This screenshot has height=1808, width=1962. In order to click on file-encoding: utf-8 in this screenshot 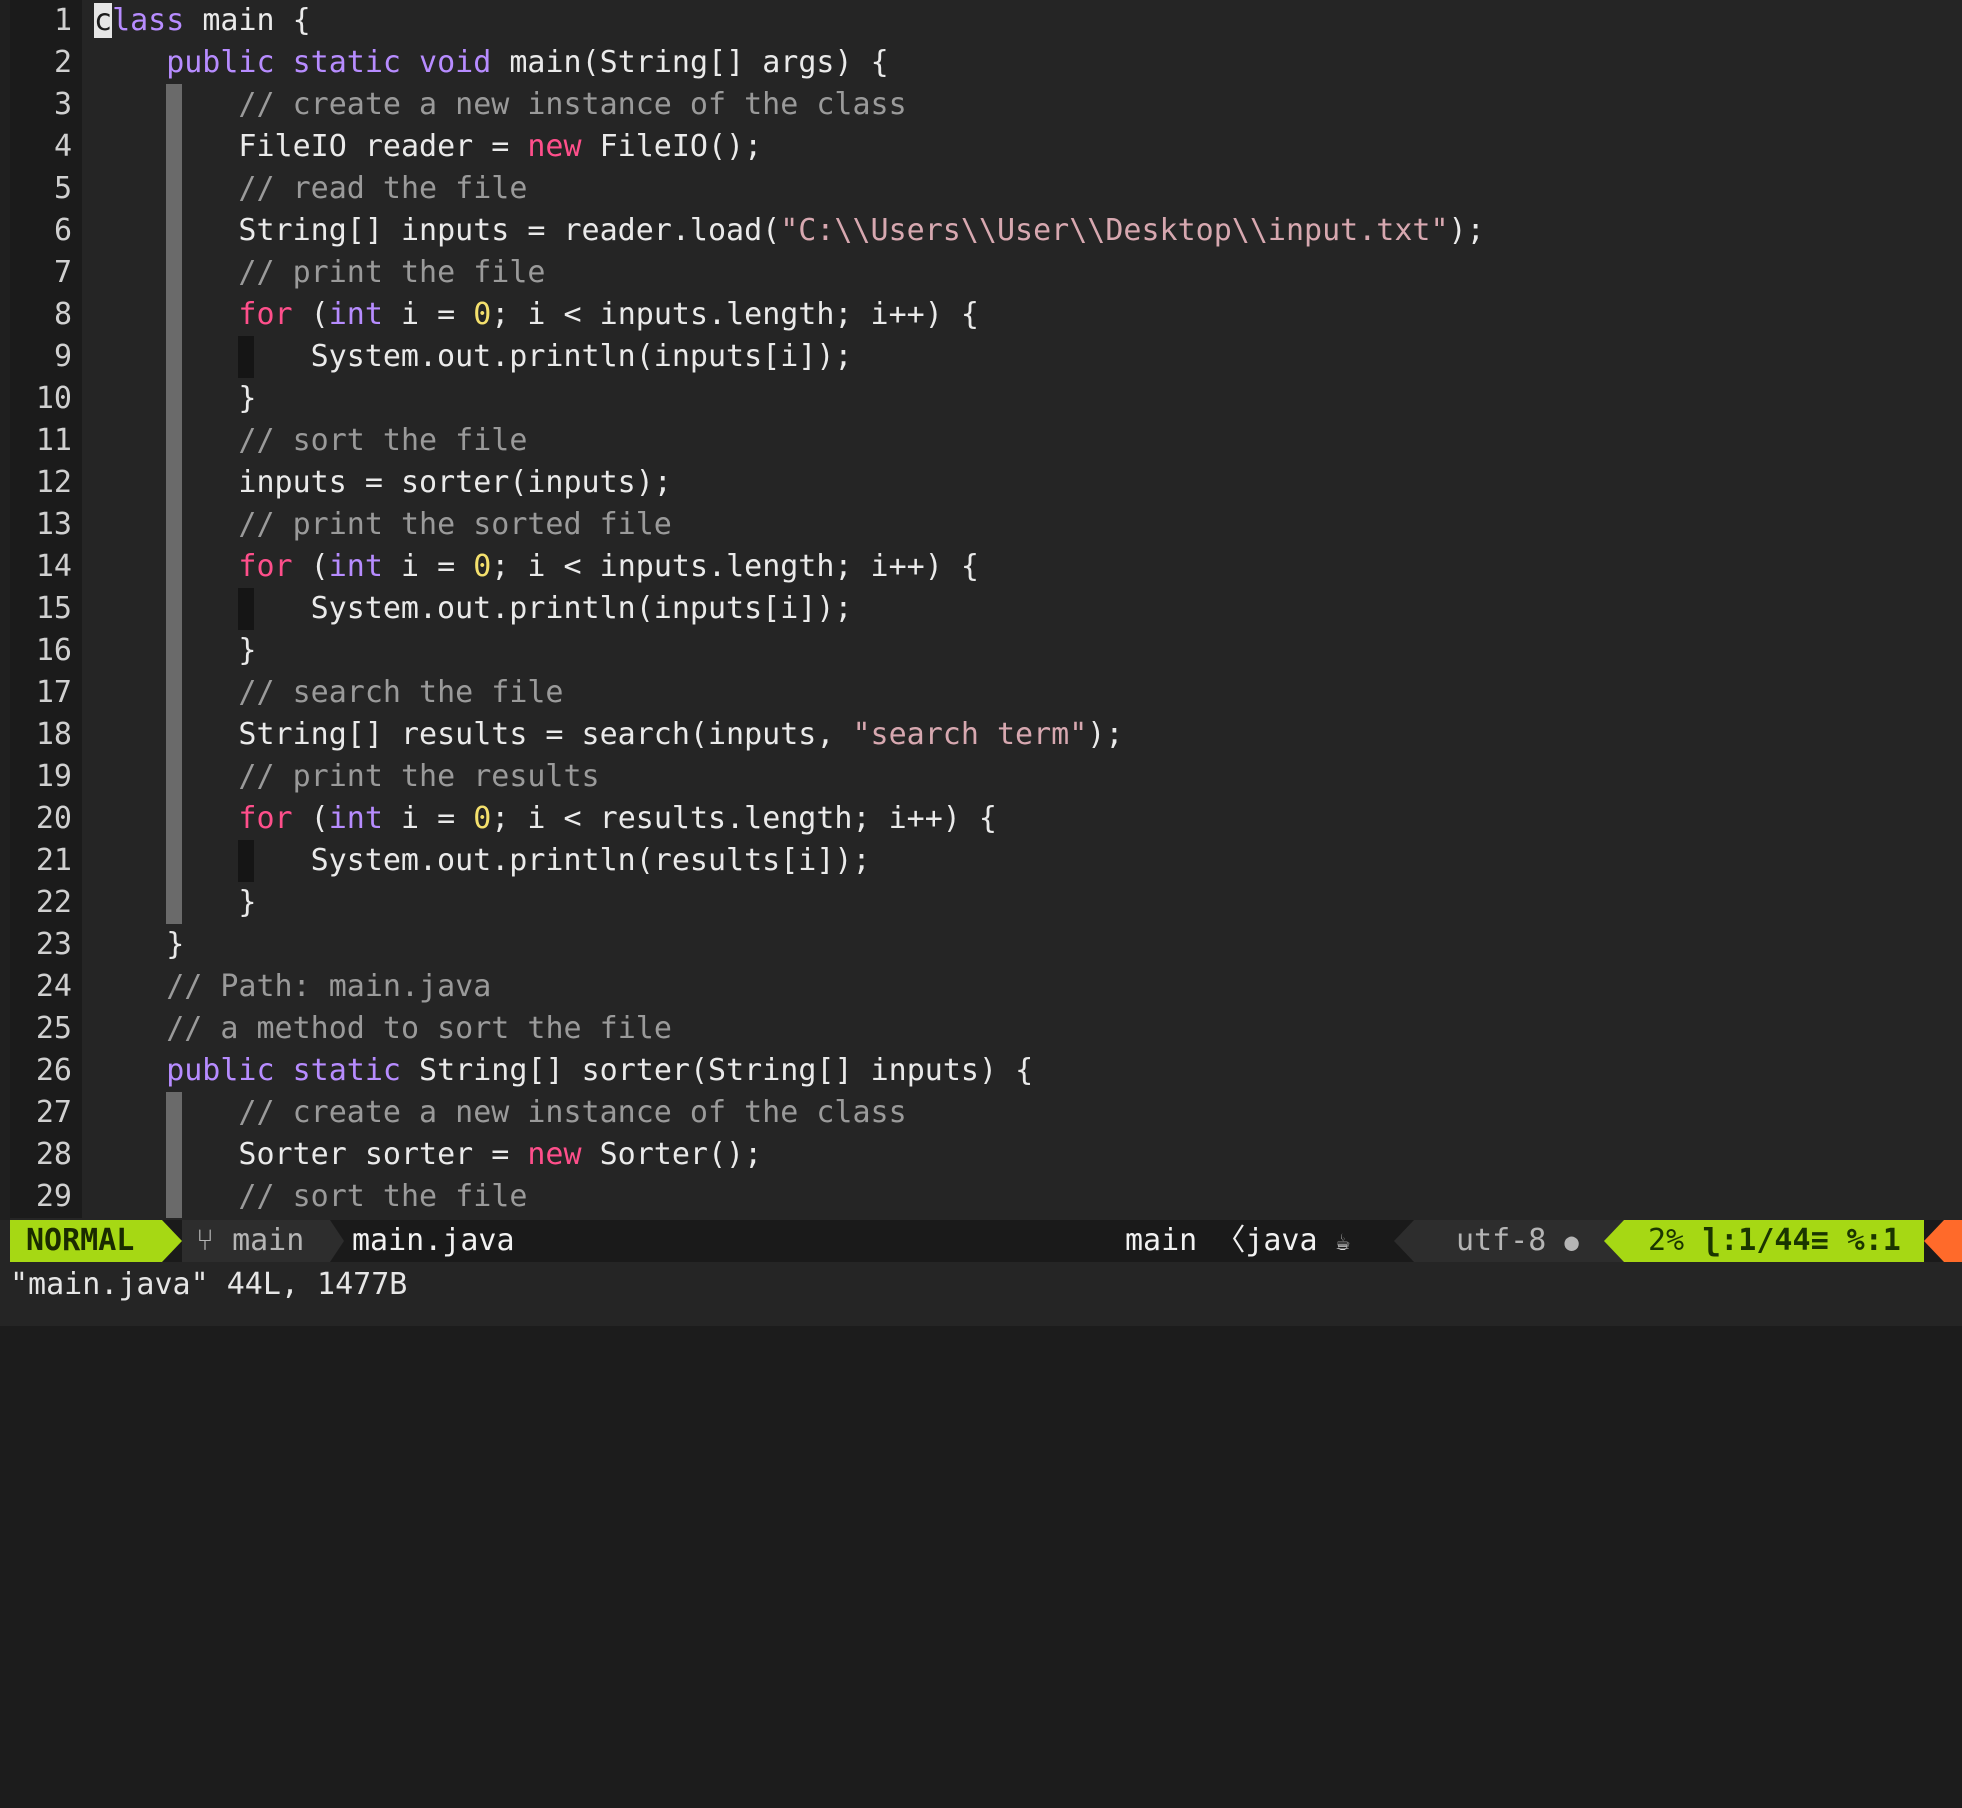, I will do `click(1501, 1240)`.